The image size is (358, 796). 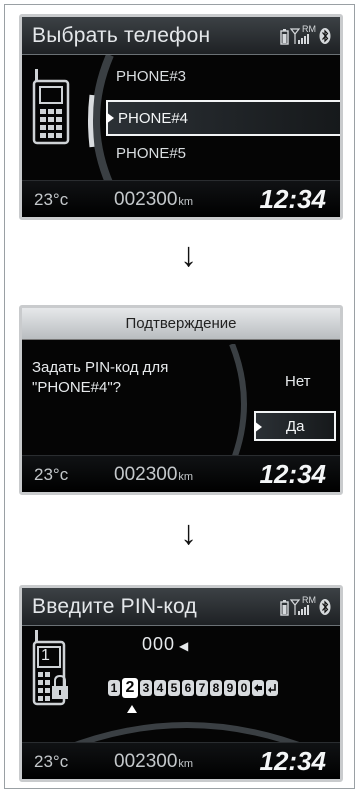 I want to click on digit-key: 0, so click(x=244, y=688).